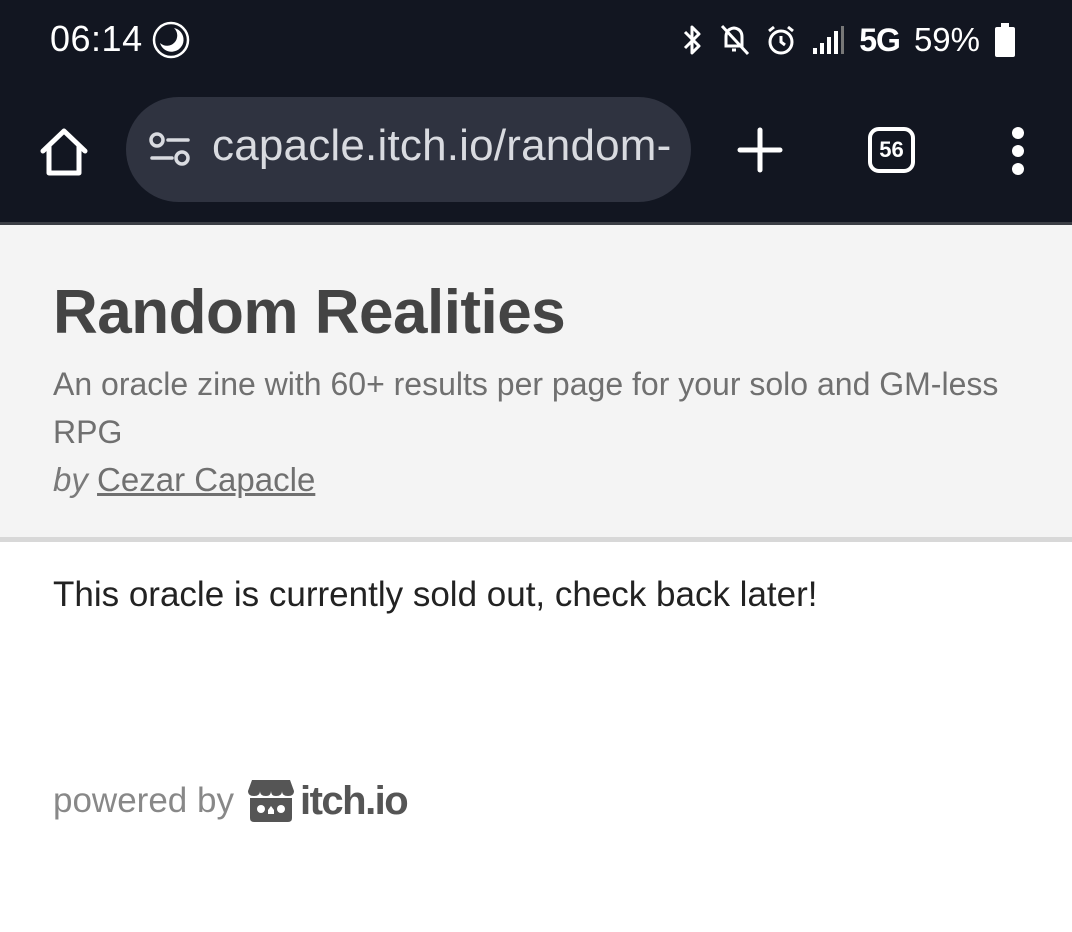 This screenshot has height=932, width=1072. I want to click on battery-icon, so click(1005, 40).